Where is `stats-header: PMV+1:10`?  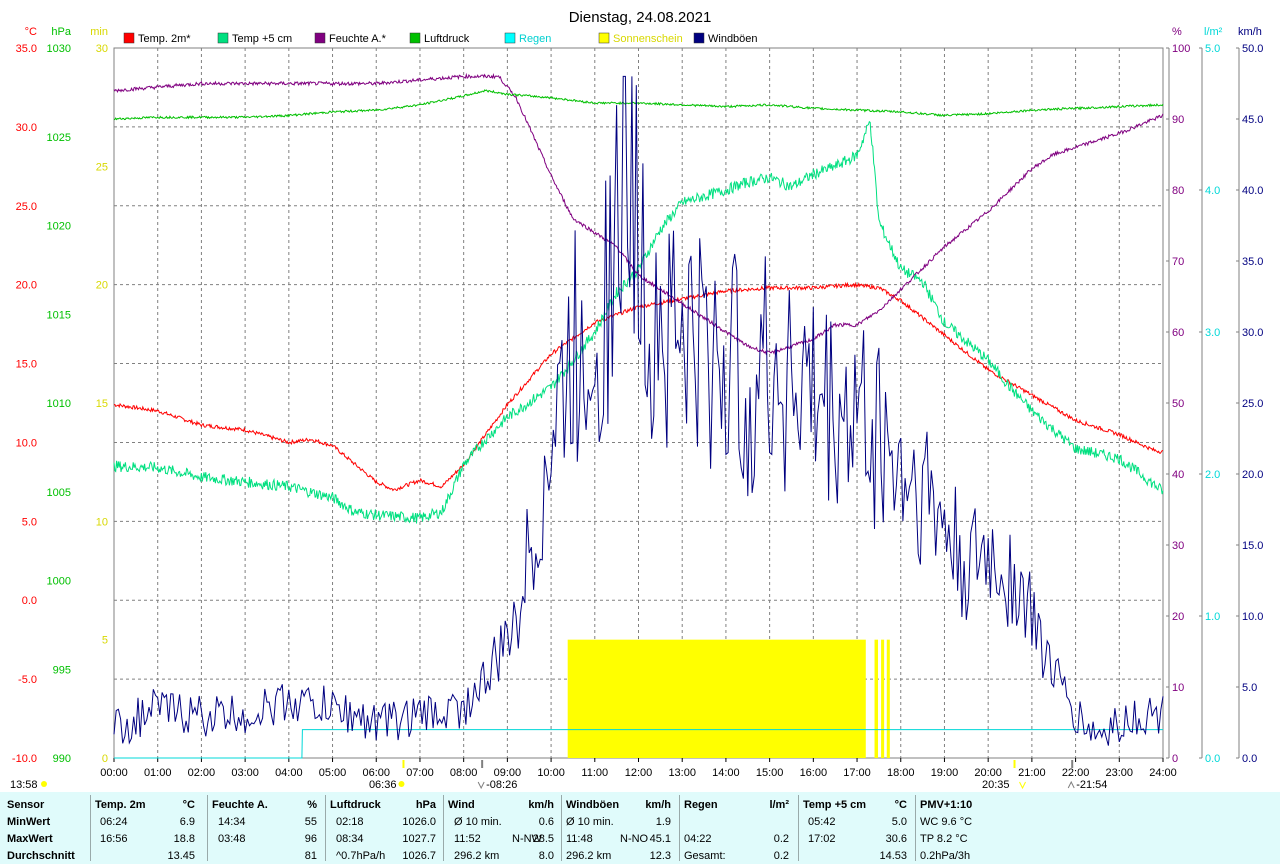 stats-header: PMV+1:10 is located at coordinates (946, 805).